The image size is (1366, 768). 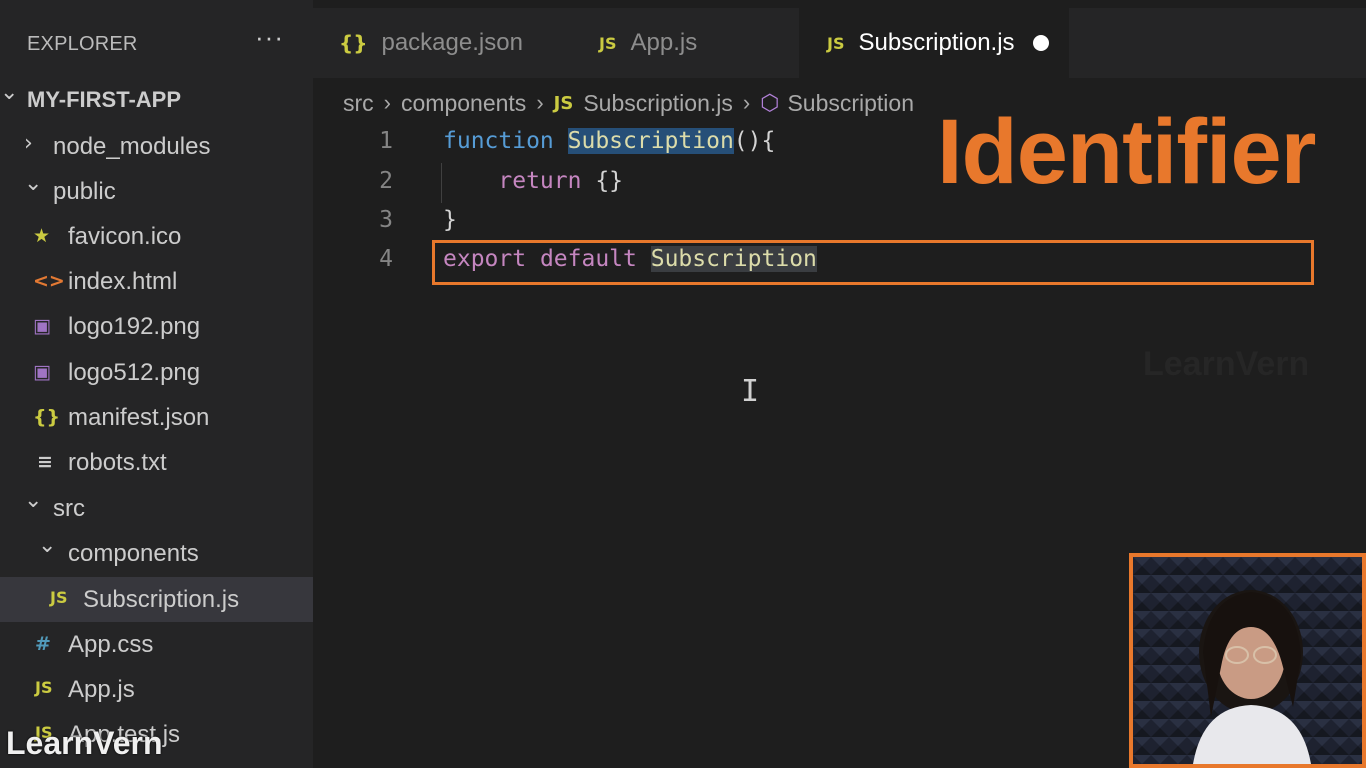 What do you see at coordinates (519, 181) in the screenshot?
I see `code-token: return` at bounding box center [519, 181].